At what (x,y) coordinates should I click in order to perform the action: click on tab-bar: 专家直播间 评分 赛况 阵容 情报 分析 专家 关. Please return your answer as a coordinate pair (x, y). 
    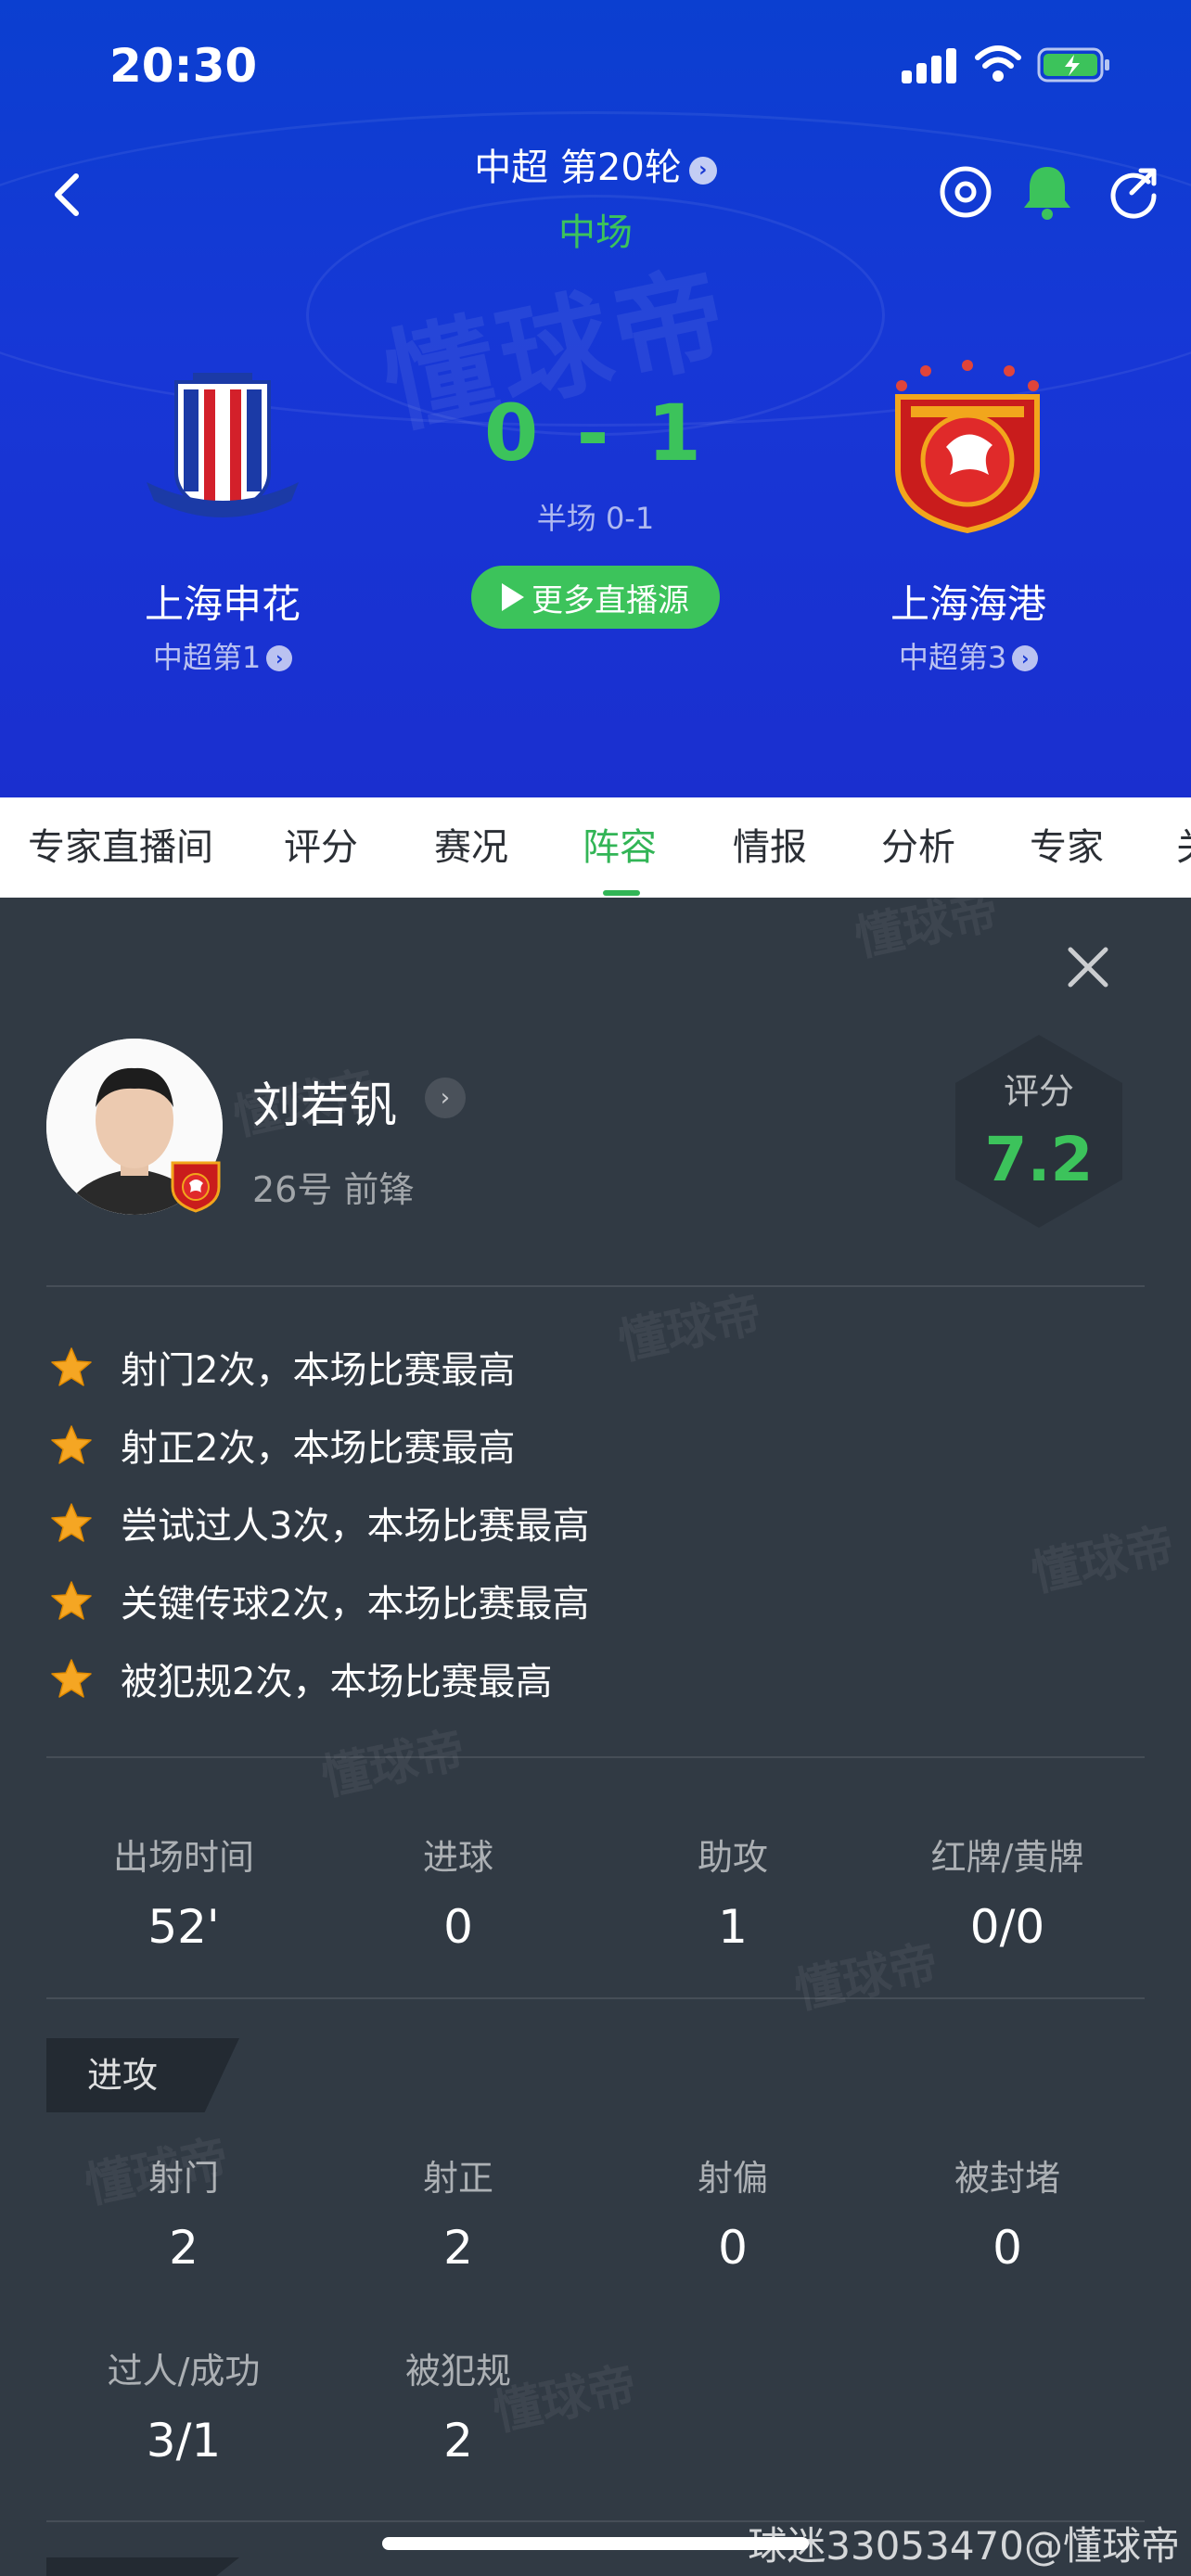
    Looking at the image, I should click on (595, 847).